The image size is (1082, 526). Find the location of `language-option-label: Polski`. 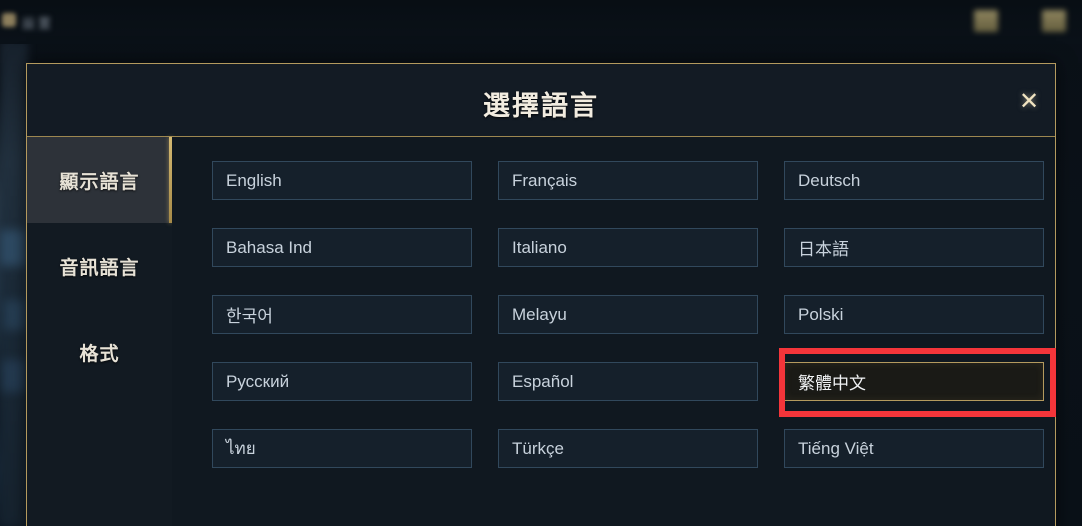

language-option-label: Polski is located at coordinates (821, 314).